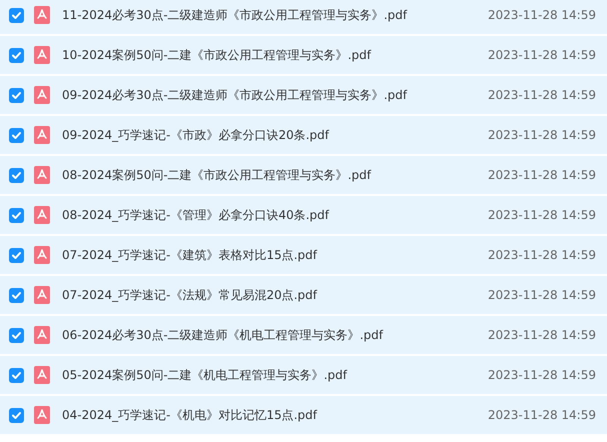 This screenshot has width=607, height=442. What do you see at coordinates (223, 335) in the screenshot?
I see `file-name: 06-2024必考30点-二级建造师《机电工程管理与实务》.pdf` at bounding box center [223, 335].